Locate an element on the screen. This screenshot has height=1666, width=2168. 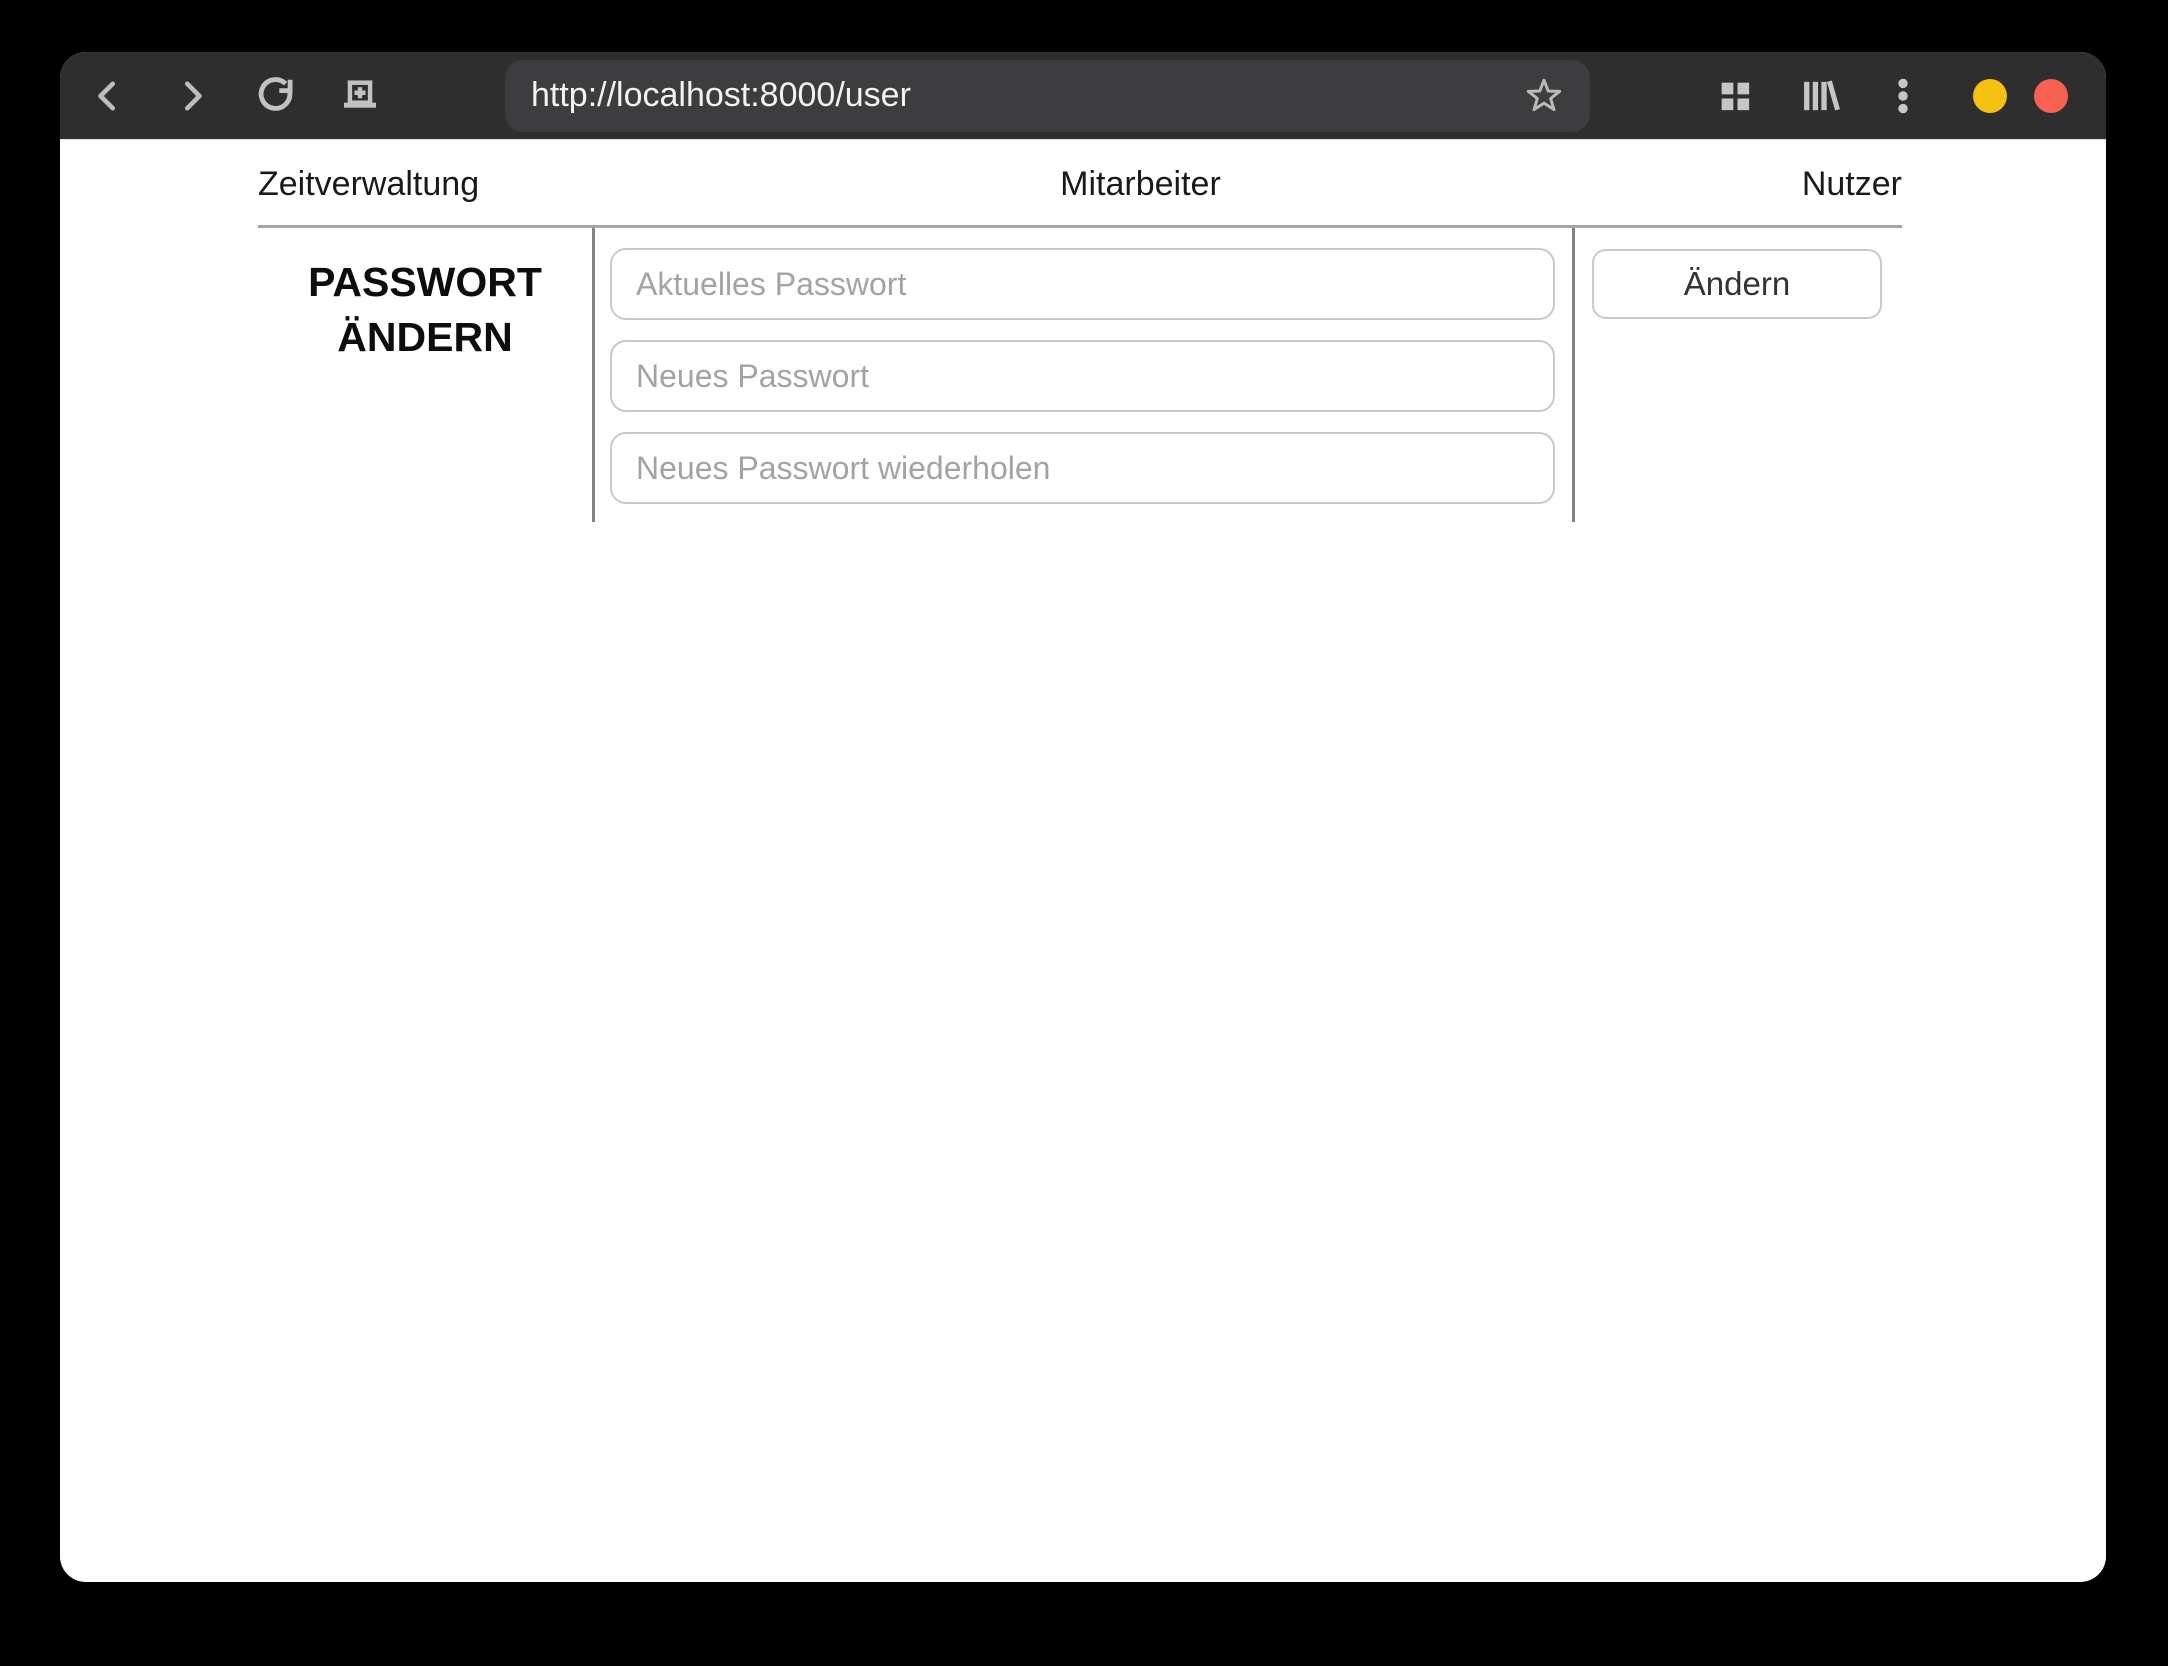
form-title: PASSWORT ÄNDERN is located at coordinates (425, 309).